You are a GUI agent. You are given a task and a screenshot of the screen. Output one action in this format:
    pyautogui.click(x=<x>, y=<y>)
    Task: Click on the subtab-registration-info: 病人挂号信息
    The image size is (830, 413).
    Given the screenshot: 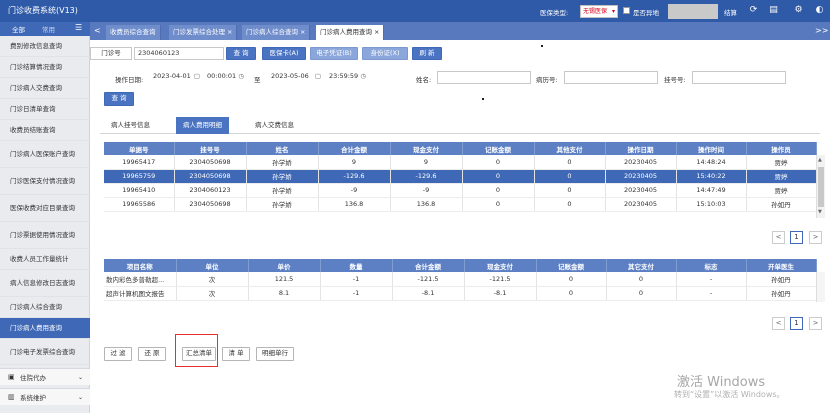 What is the action you would take?
    pyautogui.click(x=130, y=125)
    